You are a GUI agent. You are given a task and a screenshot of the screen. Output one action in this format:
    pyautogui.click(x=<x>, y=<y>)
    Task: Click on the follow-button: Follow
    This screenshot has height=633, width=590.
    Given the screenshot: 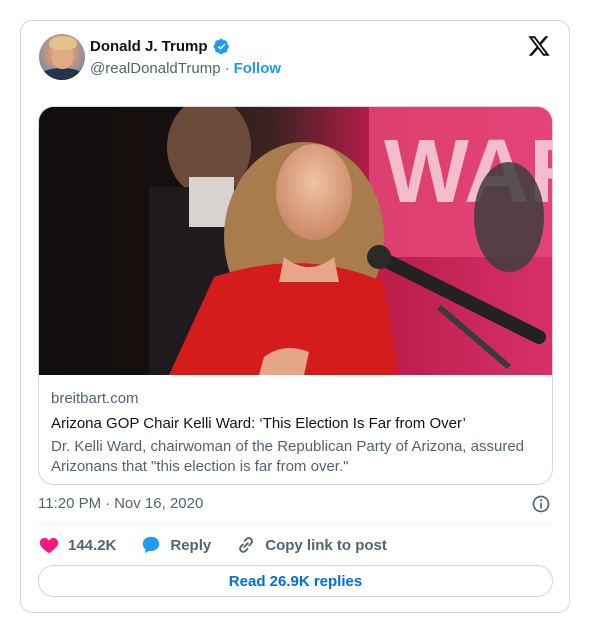 What is the action you would take?
    pyautogui.click(x=258, y=68)
    